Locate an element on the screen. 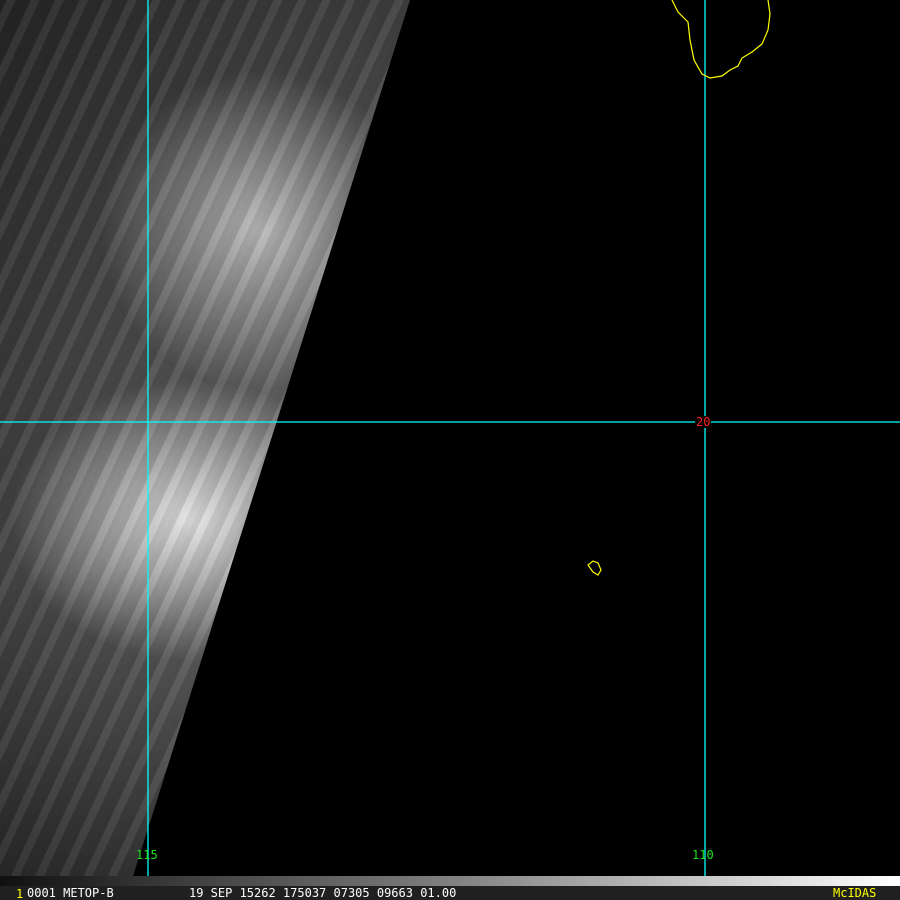 This screenshot has height=900, width=900. image-datetime: 19 SEP 15262 175037 07305 09663 01.00 is located at coordinates (323, 893).